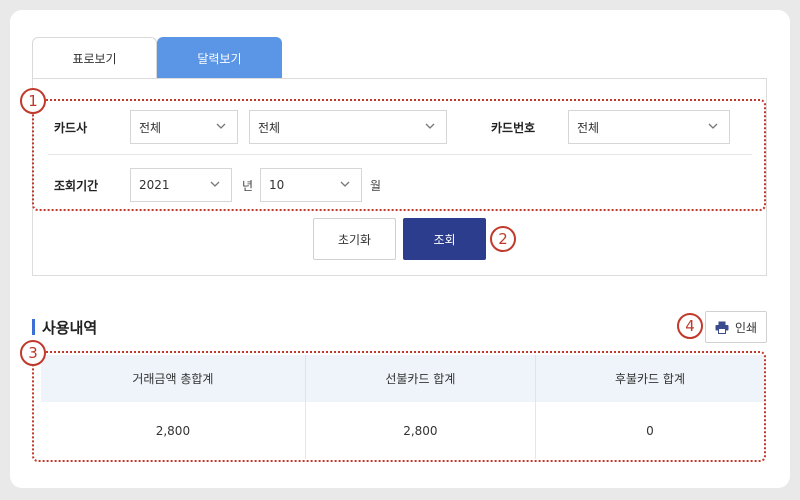 This screenshot has width=800, height=500. What do you see at coordinates (94, 58) in the screenshot?
I see `tab-table-view: 표로보기` at bounding box center [94, 58].